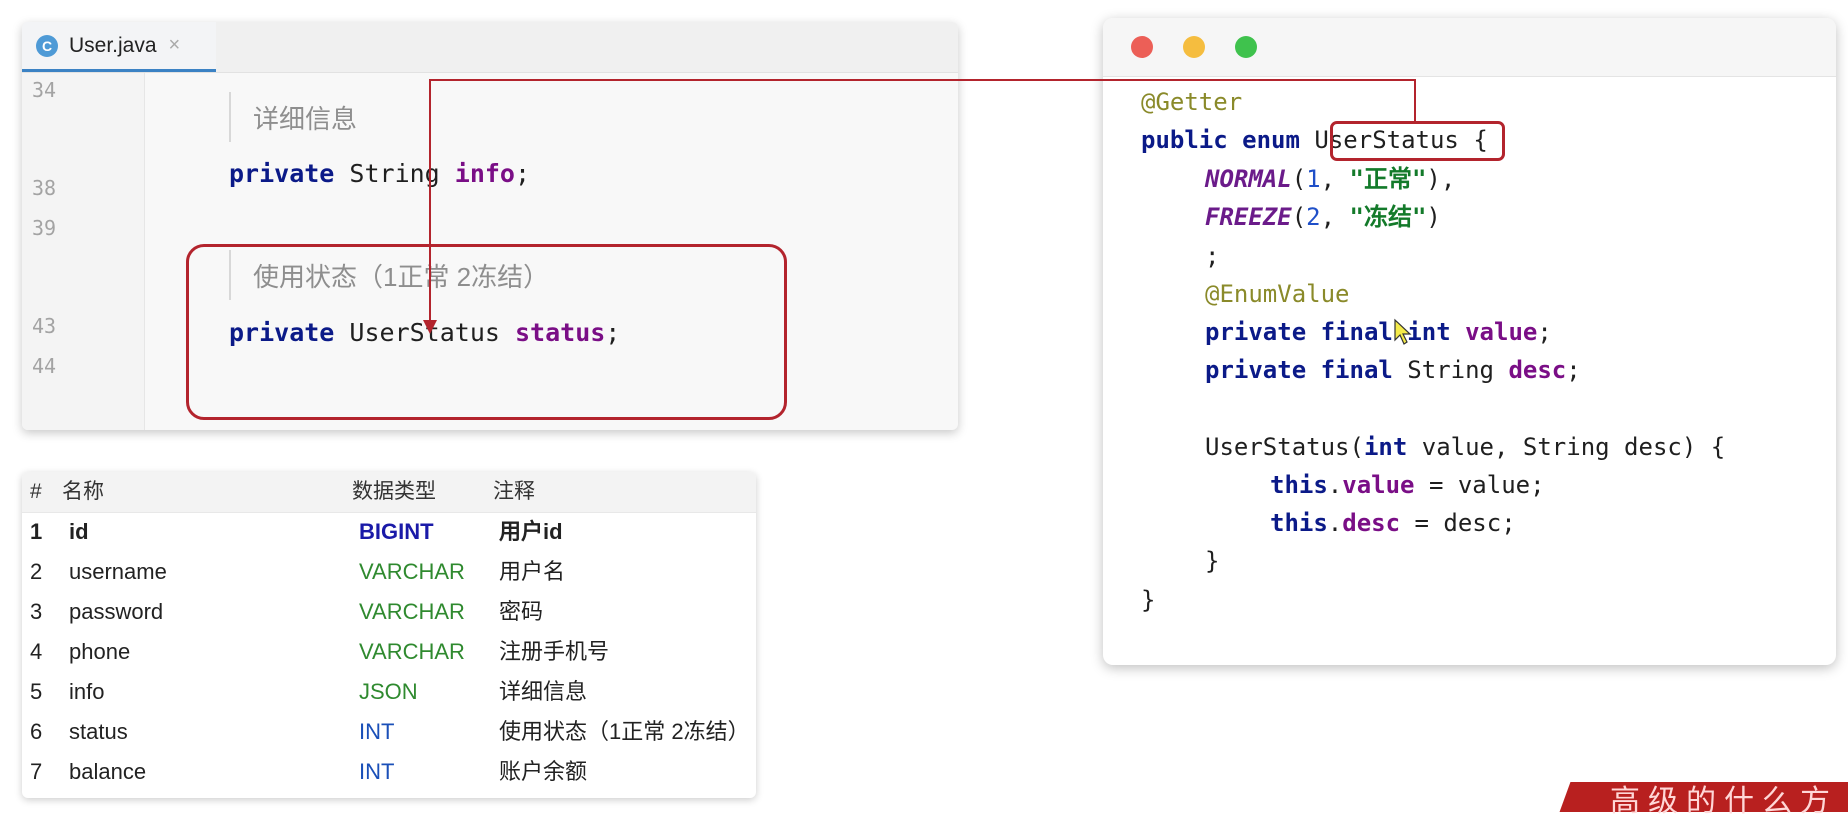 The width and height of the screenshot is (1848, 820). I want to click on brace: }, so click(1148, 600).